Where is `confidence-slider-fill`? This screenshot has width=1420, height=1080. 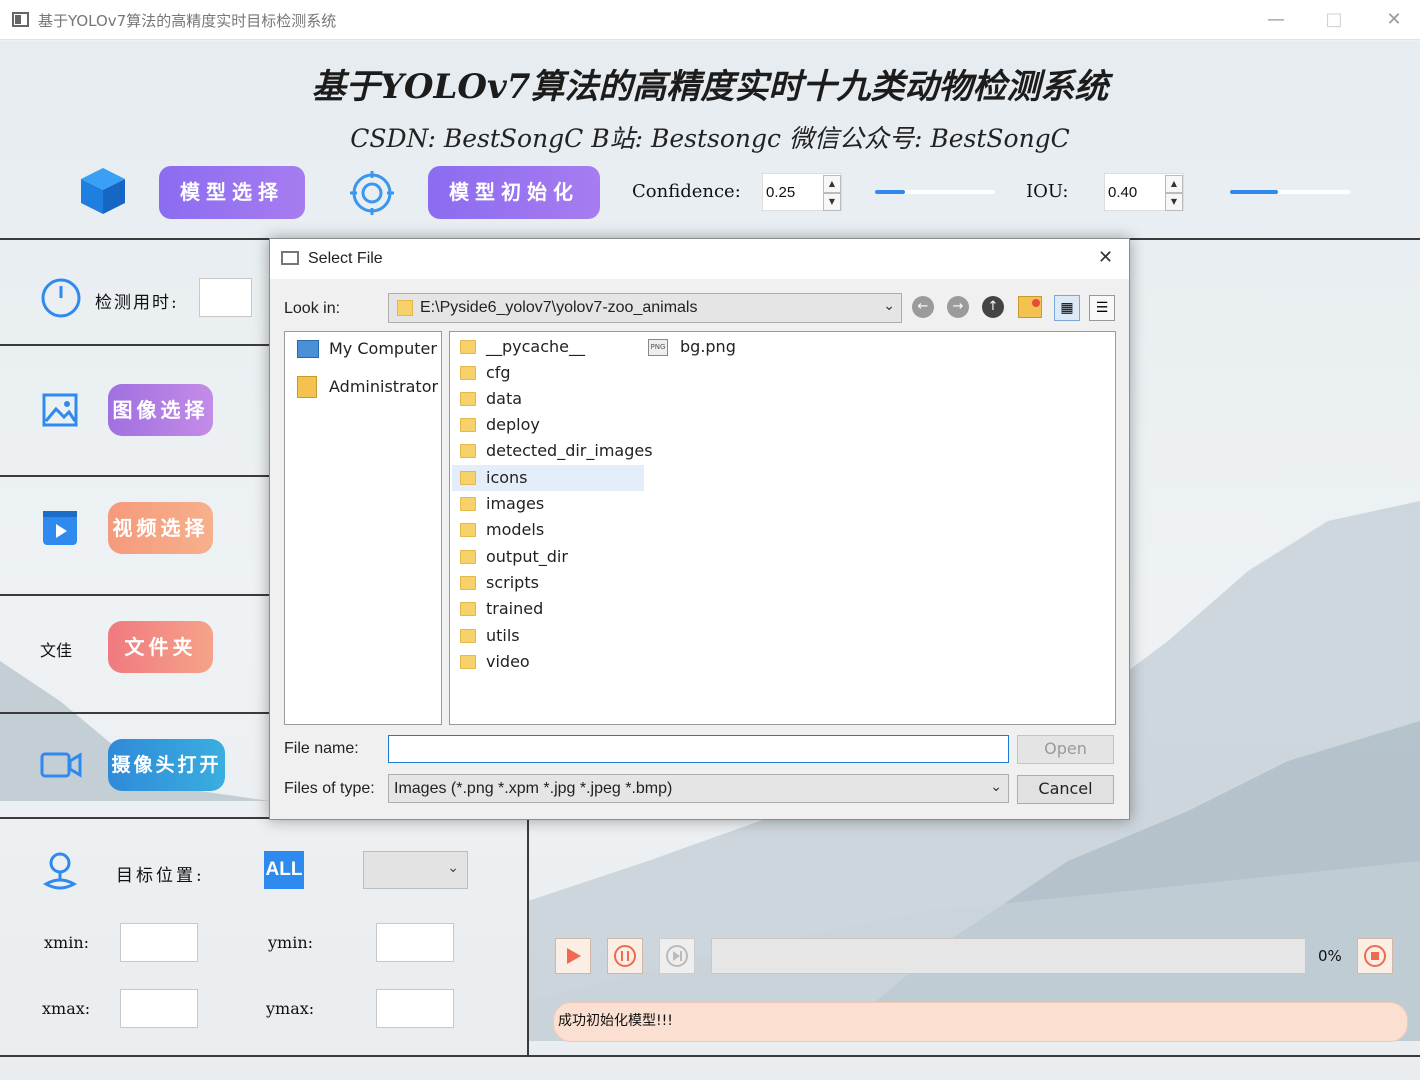
confidence-slider-fill is located at coordinates (890, 192).